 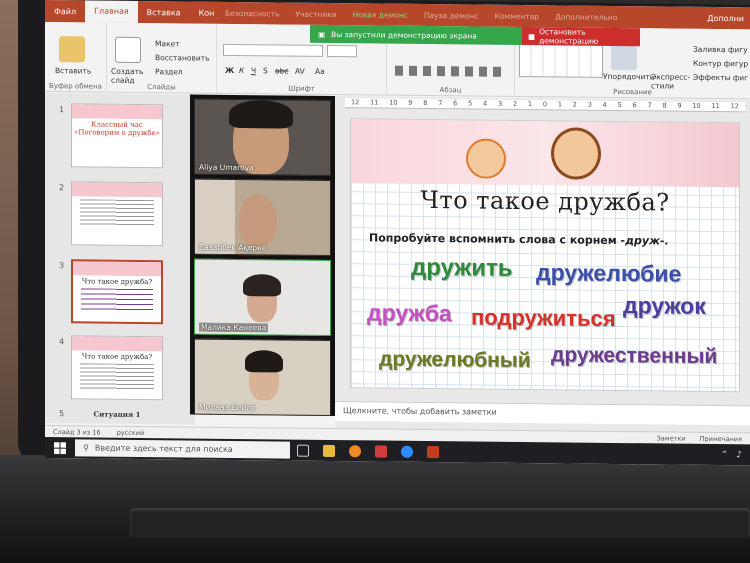 I want to click on shape-outline-button: Контур фигур, so click(x=720, y=64).